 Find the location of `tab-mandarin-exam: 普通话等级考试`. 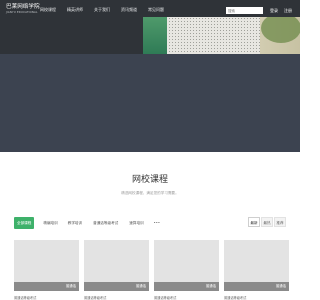

tab-mandarin-exam: 普通话等级考试 is located at coordinates (105, 223).